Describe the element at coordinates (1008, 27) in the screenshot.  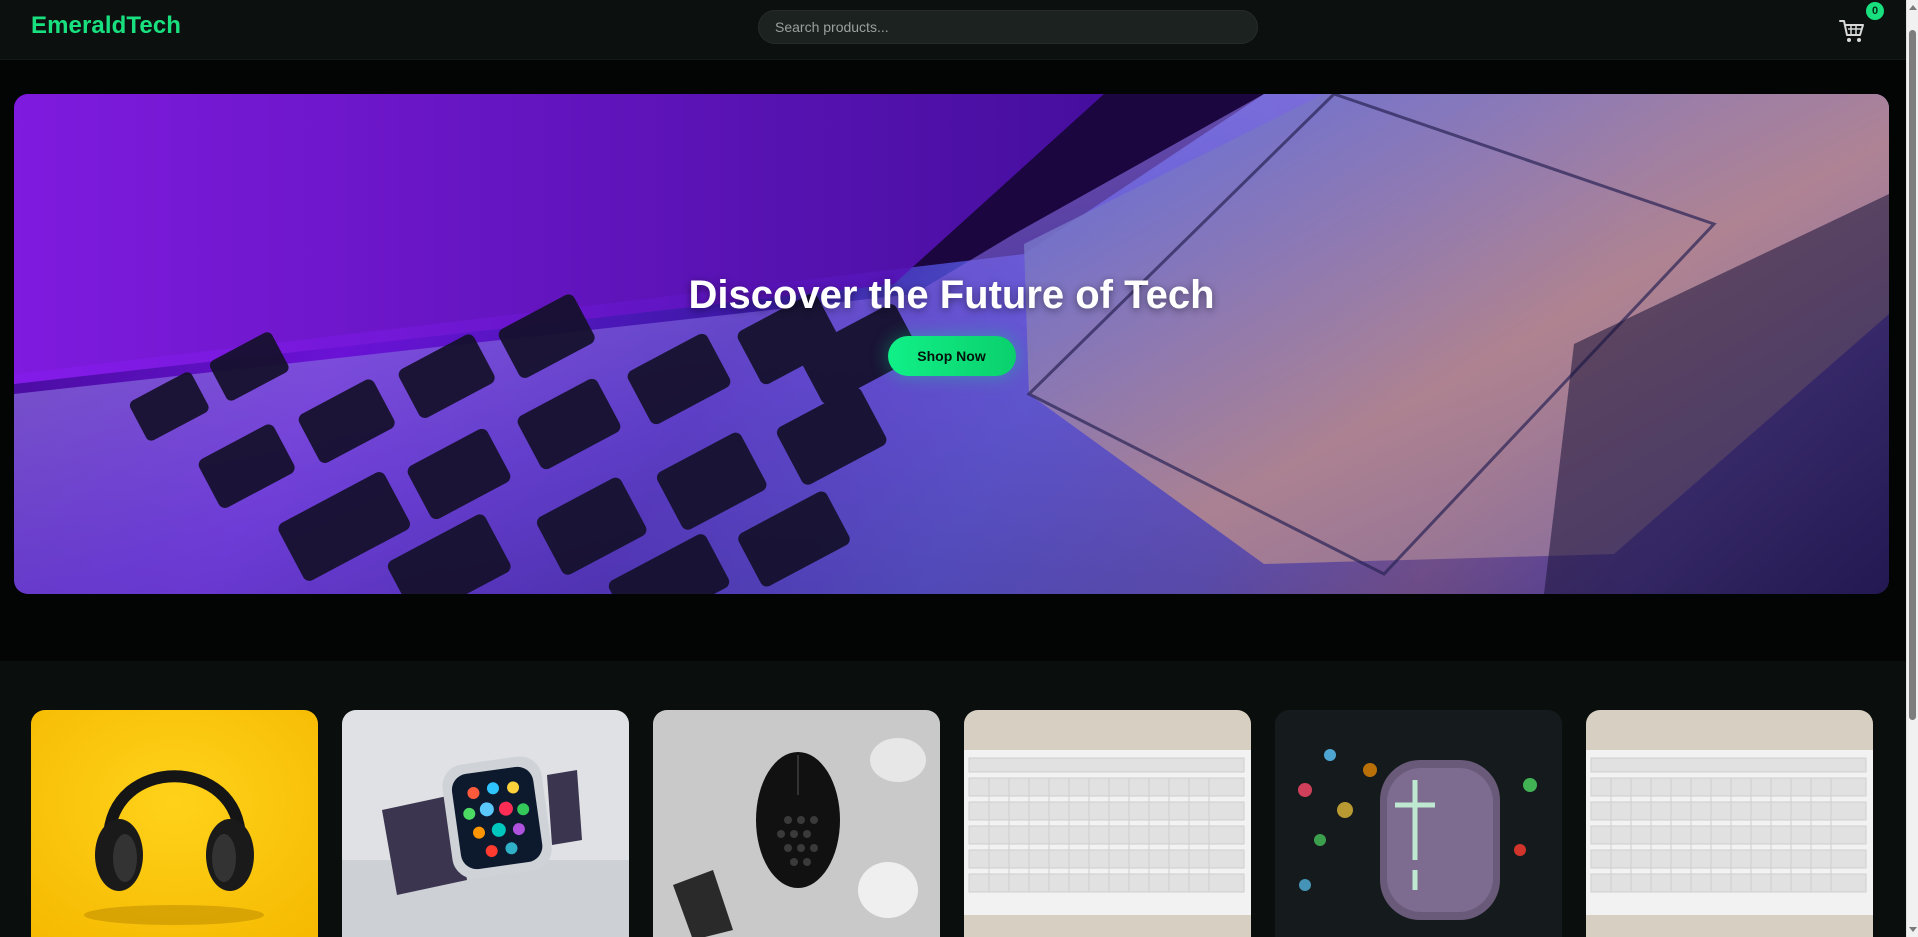
I see `search-input` at that location.